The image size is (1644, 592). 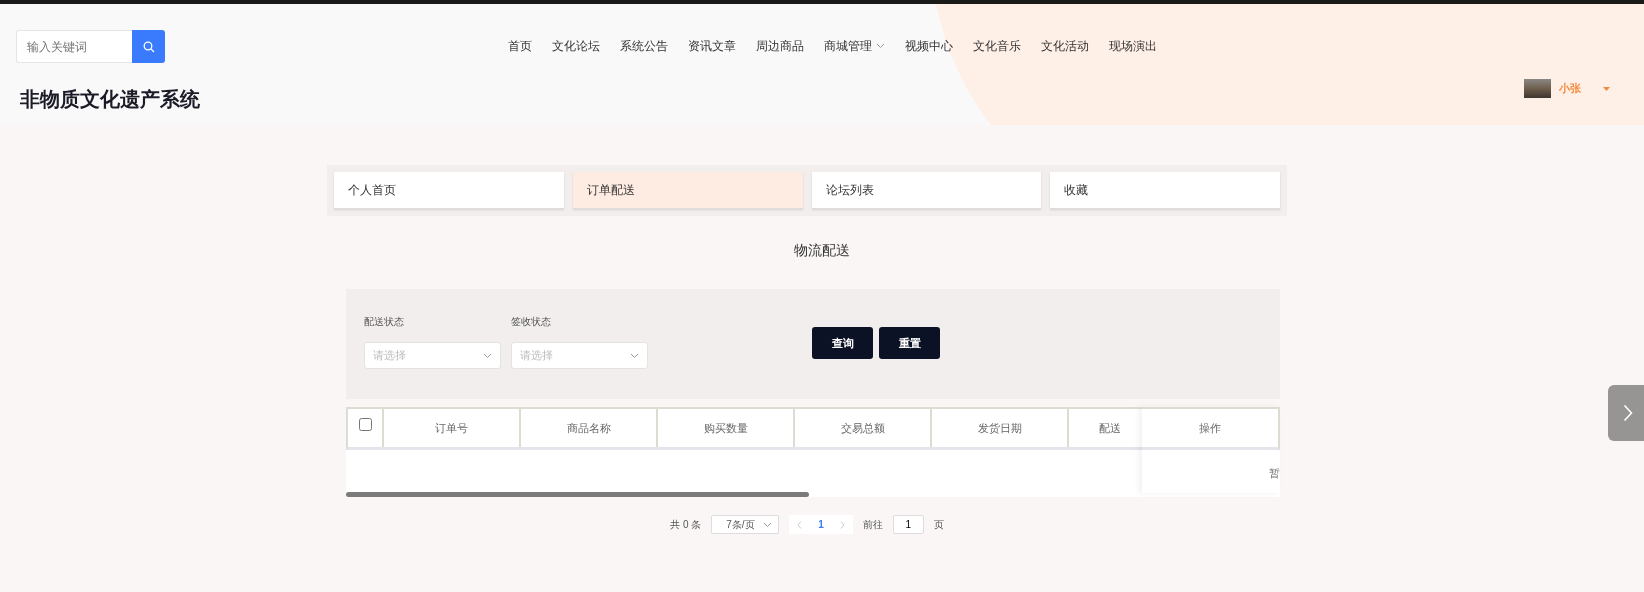 I want to click on nav-link: 文化活动, so click(x=1064, y=46).